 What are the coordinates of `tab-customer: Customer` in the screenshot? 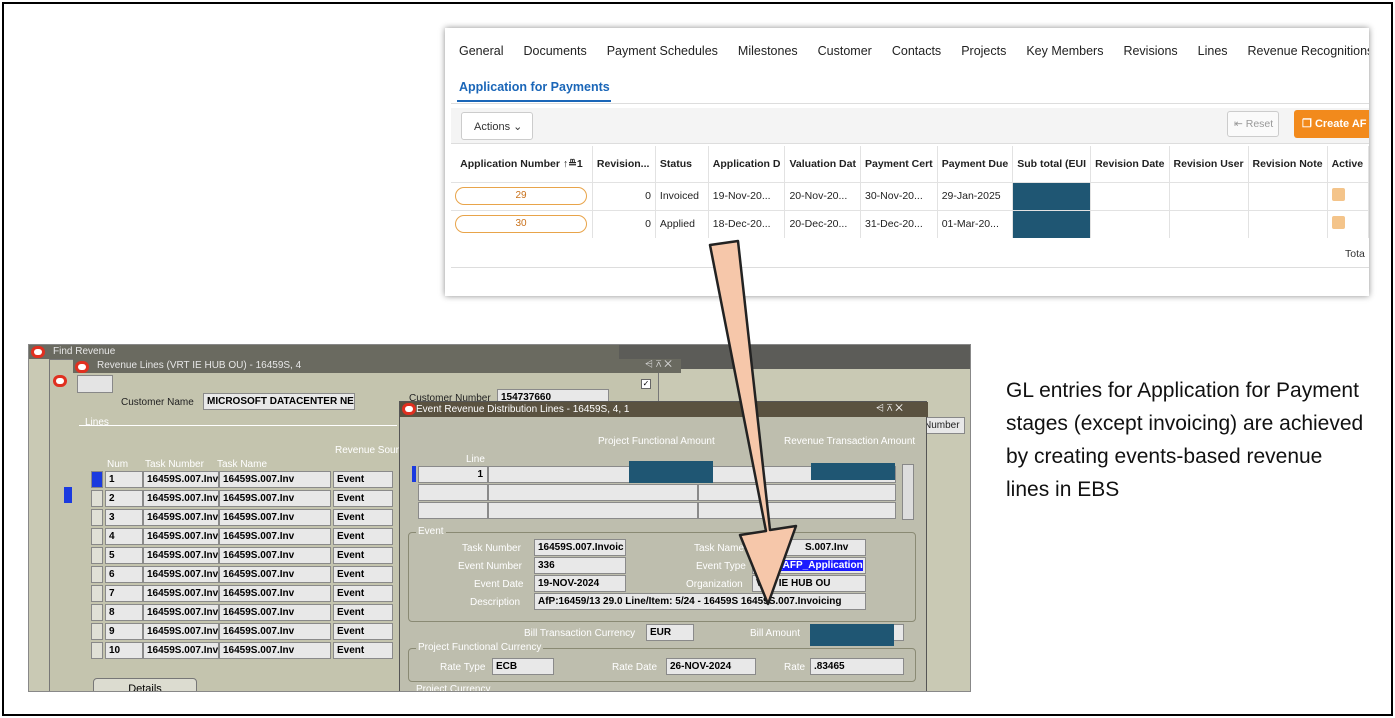 It's located at (845, 51).